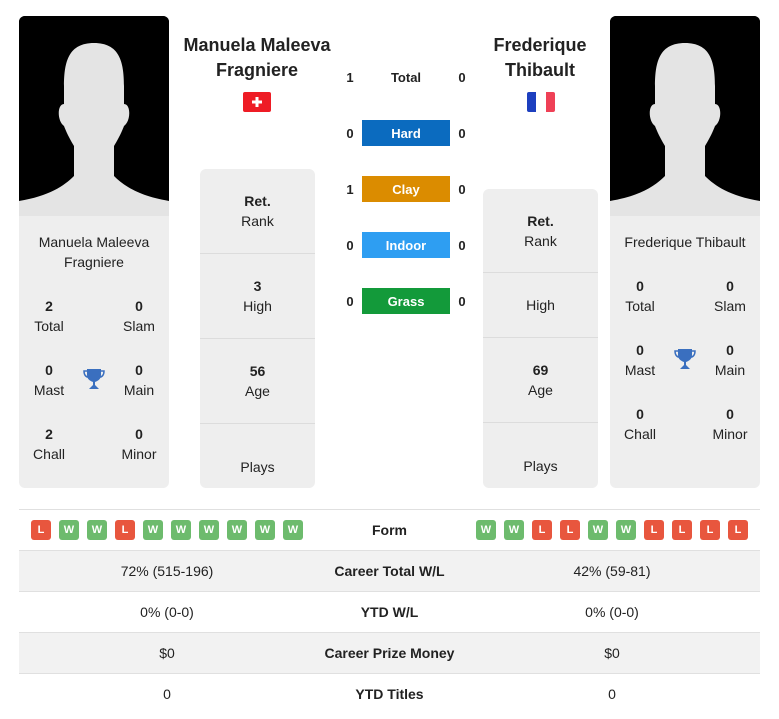  Describe the element at coordinates (350, 301) in the screenshot. I see `h2h-grass-left: 0` at that location.